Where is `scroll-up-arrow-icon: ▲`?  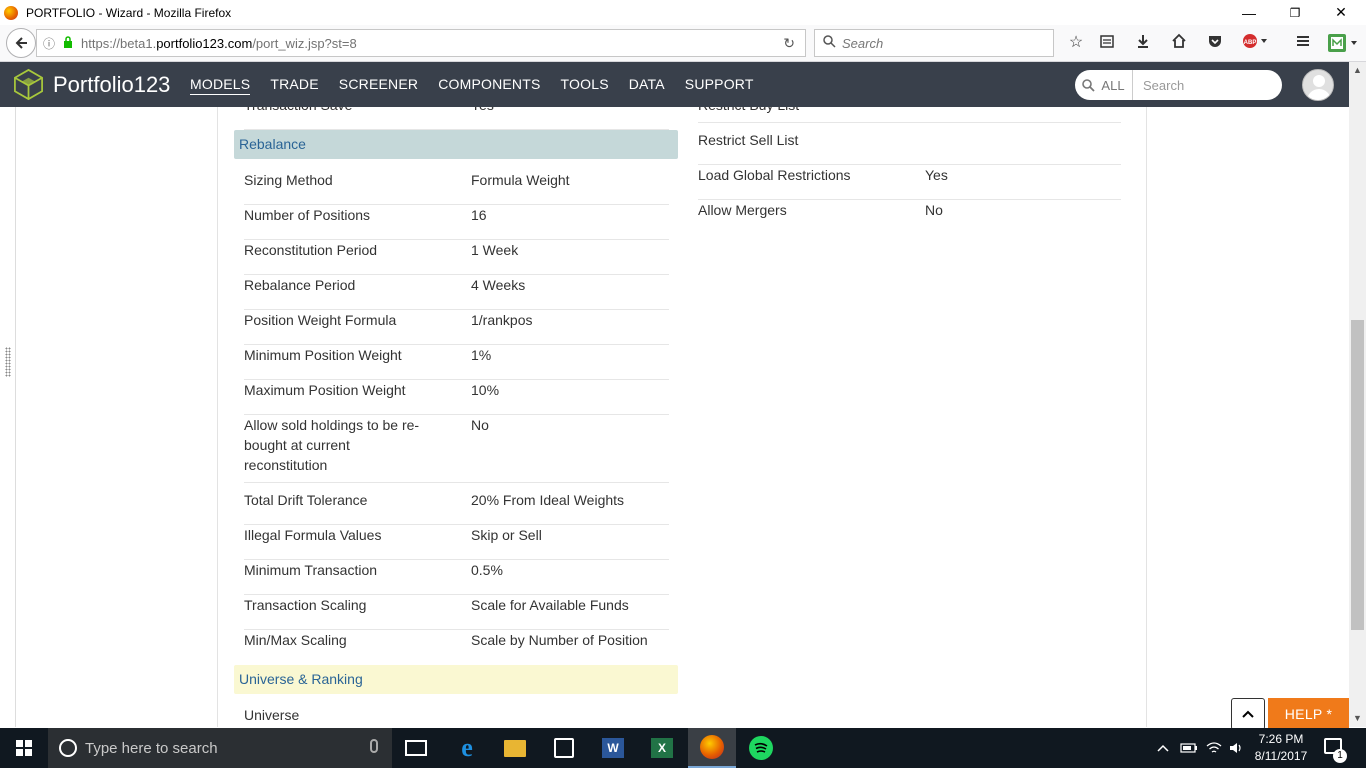
scroll-up-arrow-icon: ▲ is located at coordinates (1357, 70).